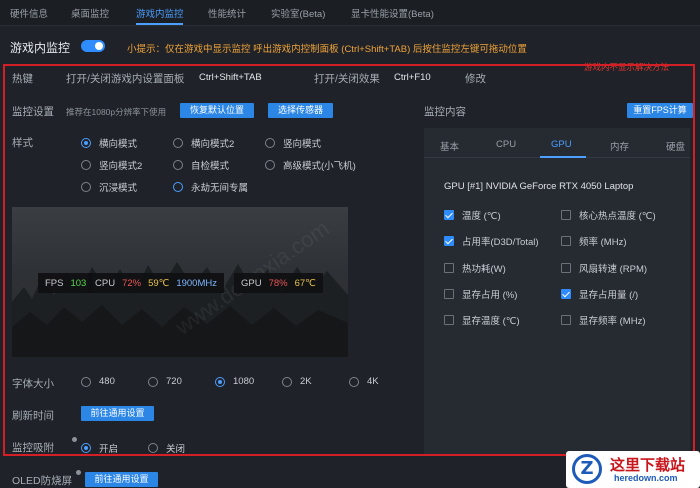  What do you see at coordinates (109, 143) in the screenshot?
I see `style-option-horizontal: 横向模式` at bounding box center [109, 143].